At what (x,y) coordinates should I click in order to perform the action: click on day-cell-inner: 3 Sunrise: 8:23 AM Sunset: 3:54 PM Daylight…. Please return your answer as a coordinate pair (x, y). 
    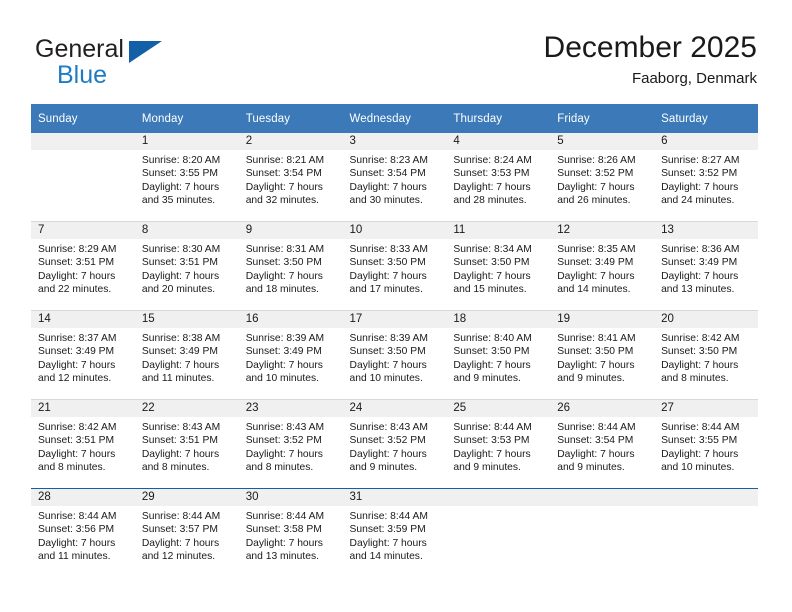
    Looking at the image, I should click on (394, 177).